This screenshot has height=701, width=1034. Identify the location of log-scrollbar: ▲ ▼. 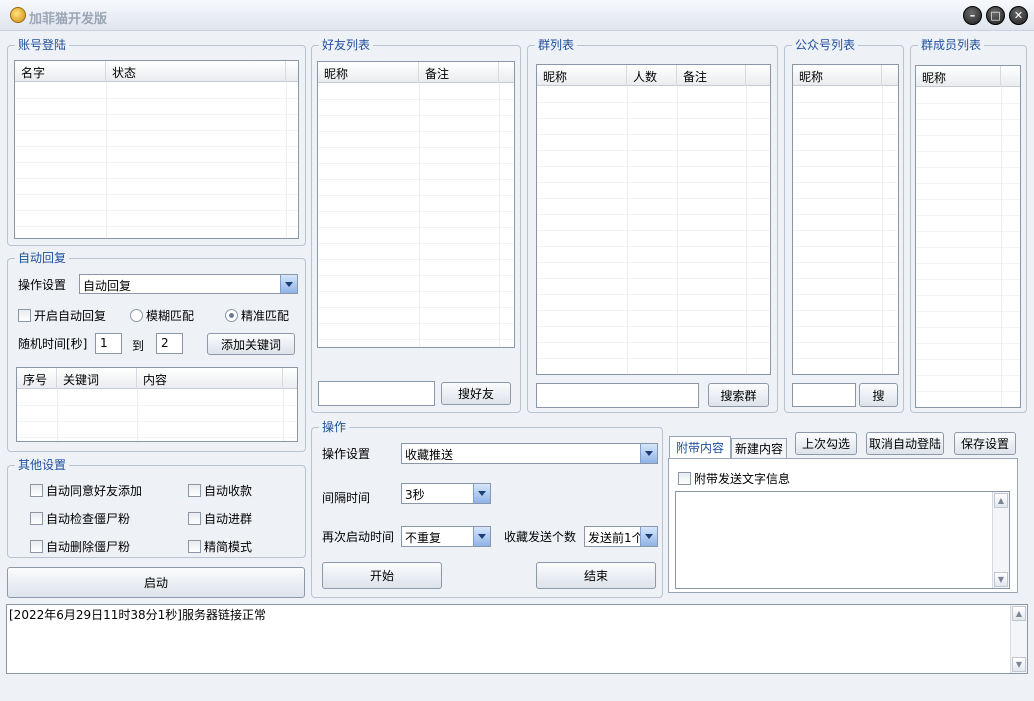
(1018, 639).